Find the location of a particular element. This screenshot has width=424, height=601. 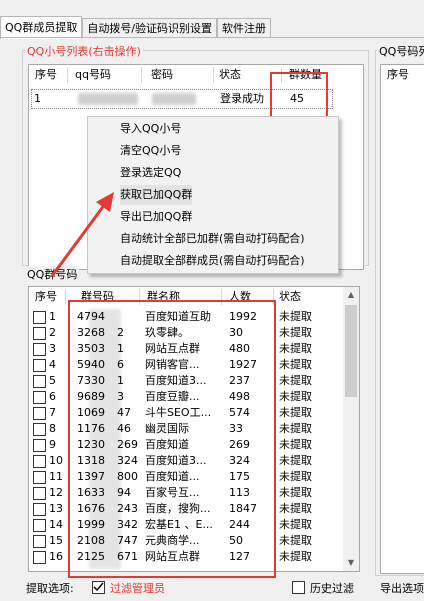

row-index: 5 is located at coordinates (52, 380).